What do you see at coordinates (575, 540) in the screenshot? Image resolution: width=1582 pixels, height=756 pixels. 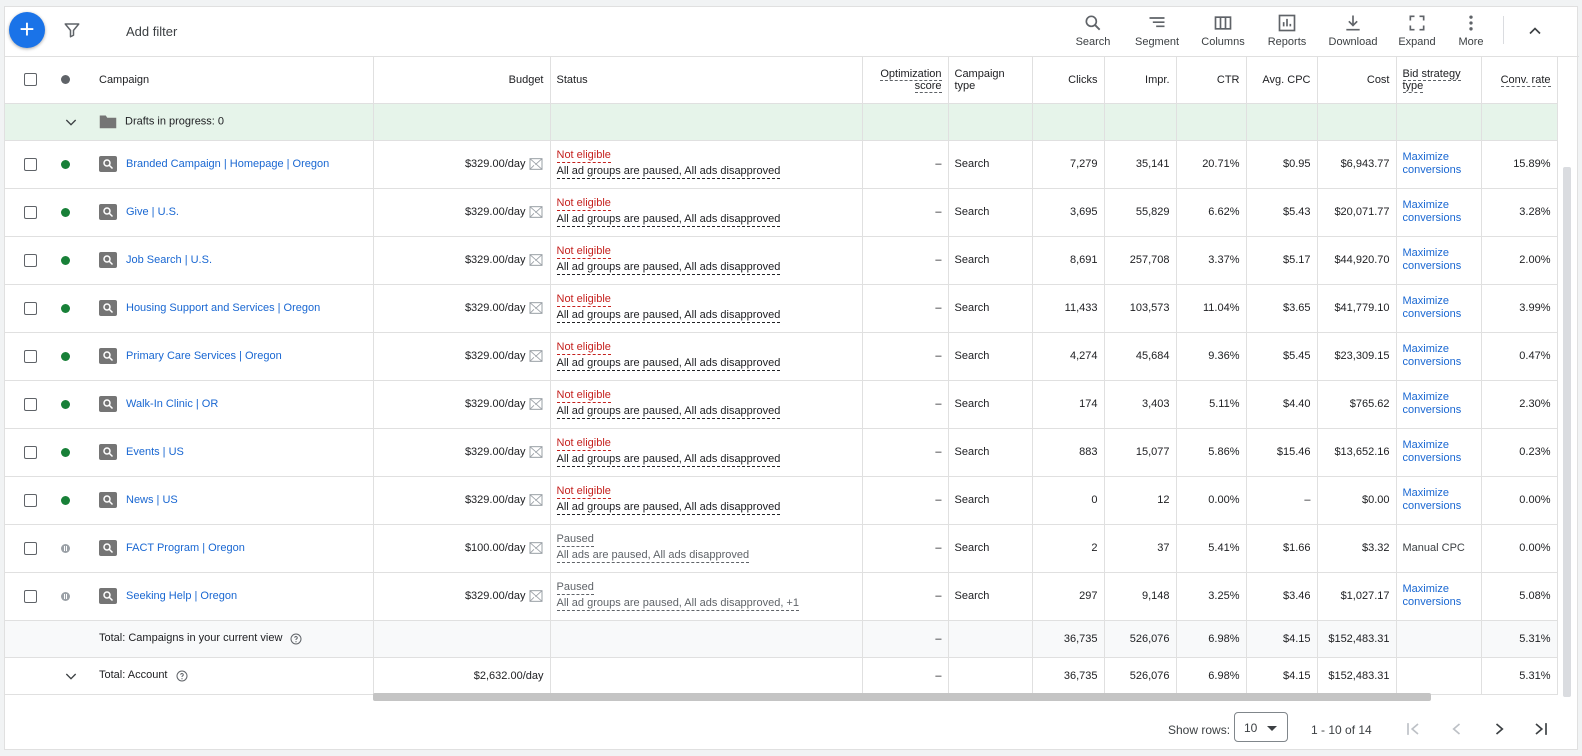 I see `status-label: Paused` at bounding box center [575, 540].